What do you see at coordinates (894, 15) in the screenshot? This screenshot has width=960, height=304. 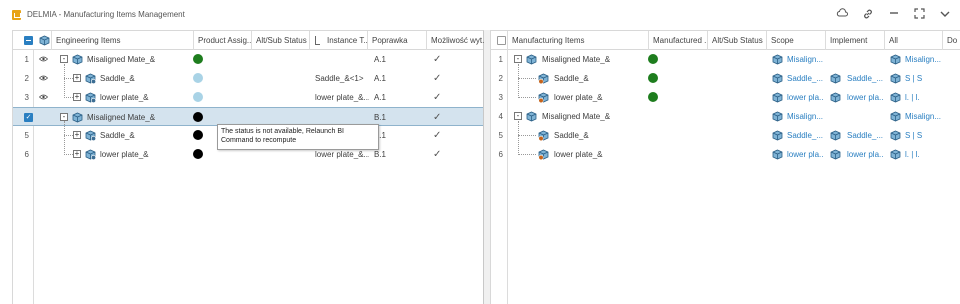 I see `minimize-icon` at bounding box center [894, 15].